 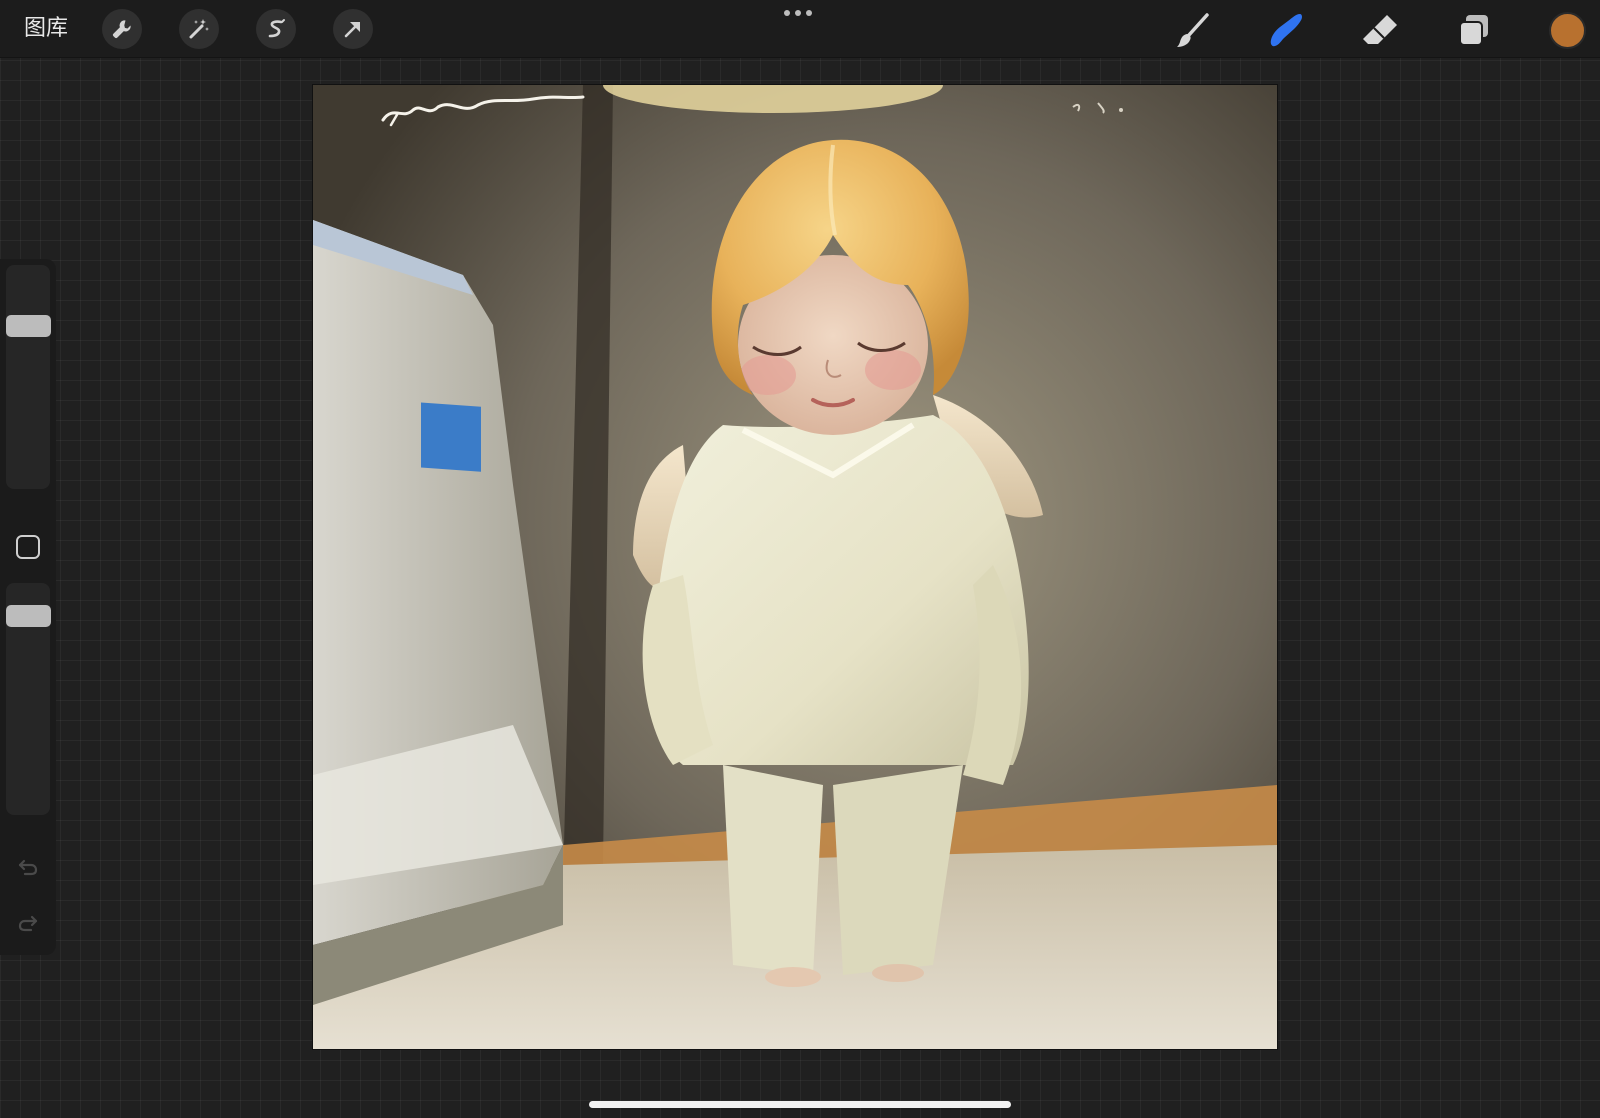 I want to click on home-indicator, so click(x=800, y=1104).